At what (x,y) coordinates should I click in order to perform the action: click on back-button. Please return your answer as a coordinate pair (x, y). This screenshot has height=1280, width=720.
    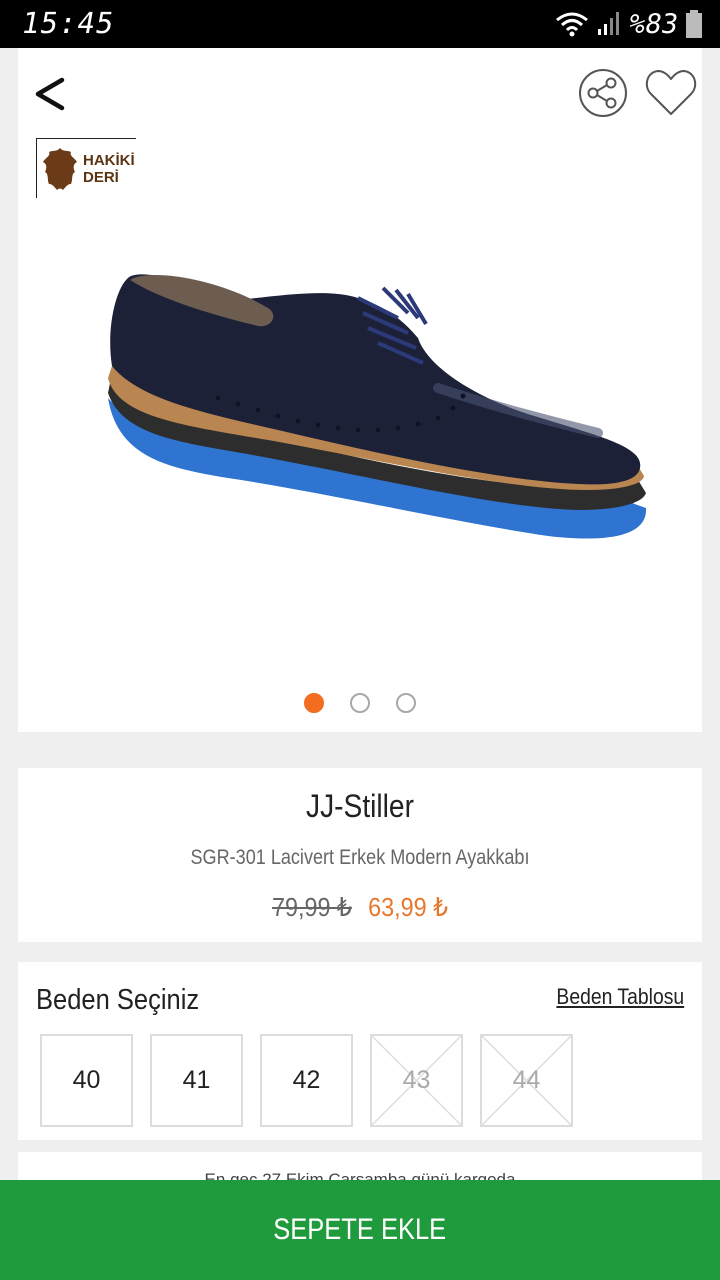
    Looking at the image, I should click on (52, 94).